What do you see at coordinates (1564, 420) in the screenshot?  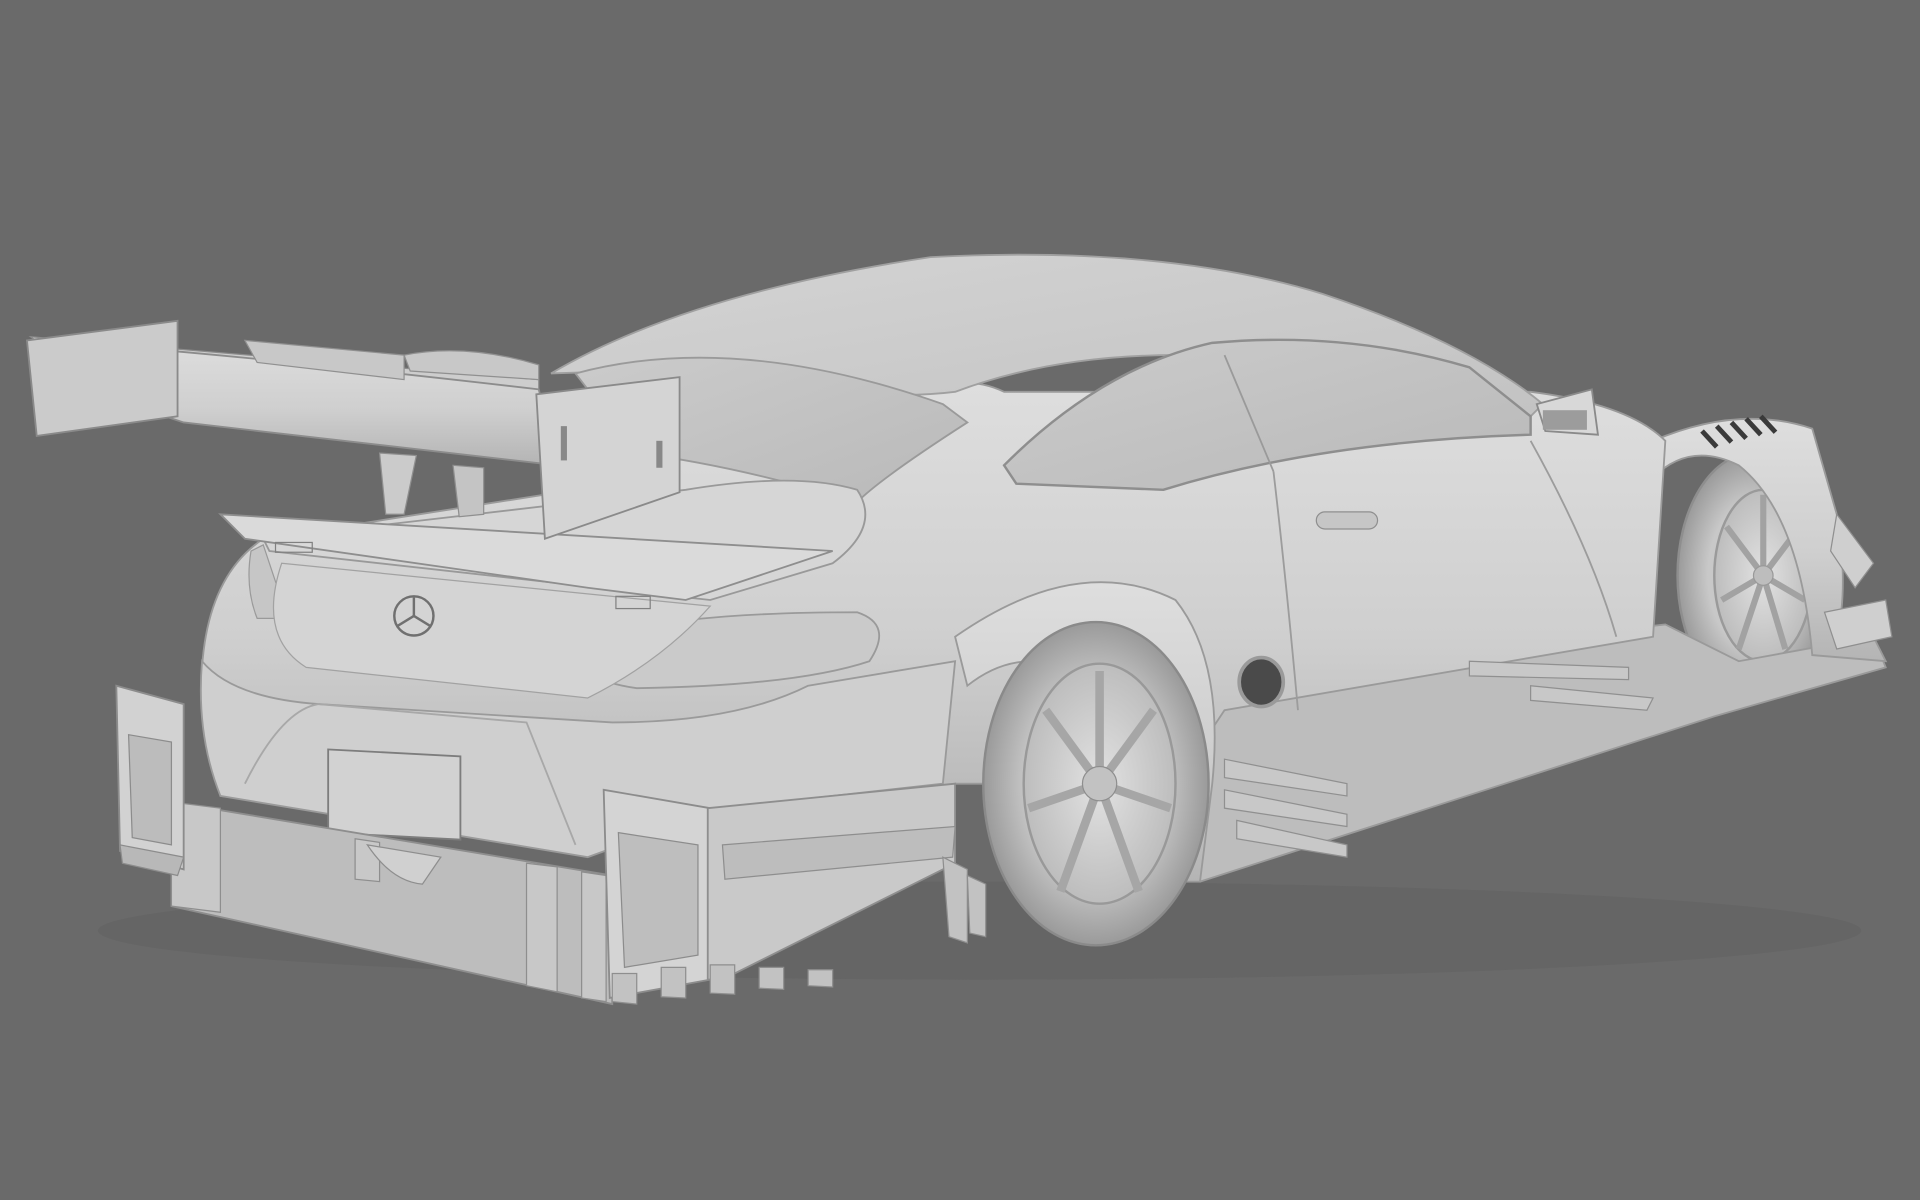 I see `mirror-face` at bounding box center [1564, 420].